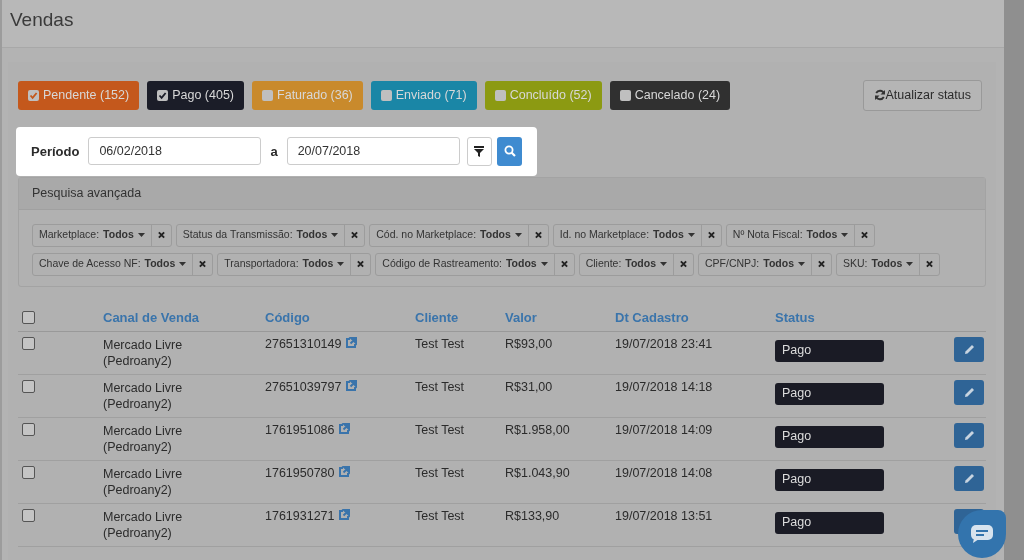 The width and height of the screenshot is (1024, 560). I want to click on select-all-checkbox, so click(28, 317).